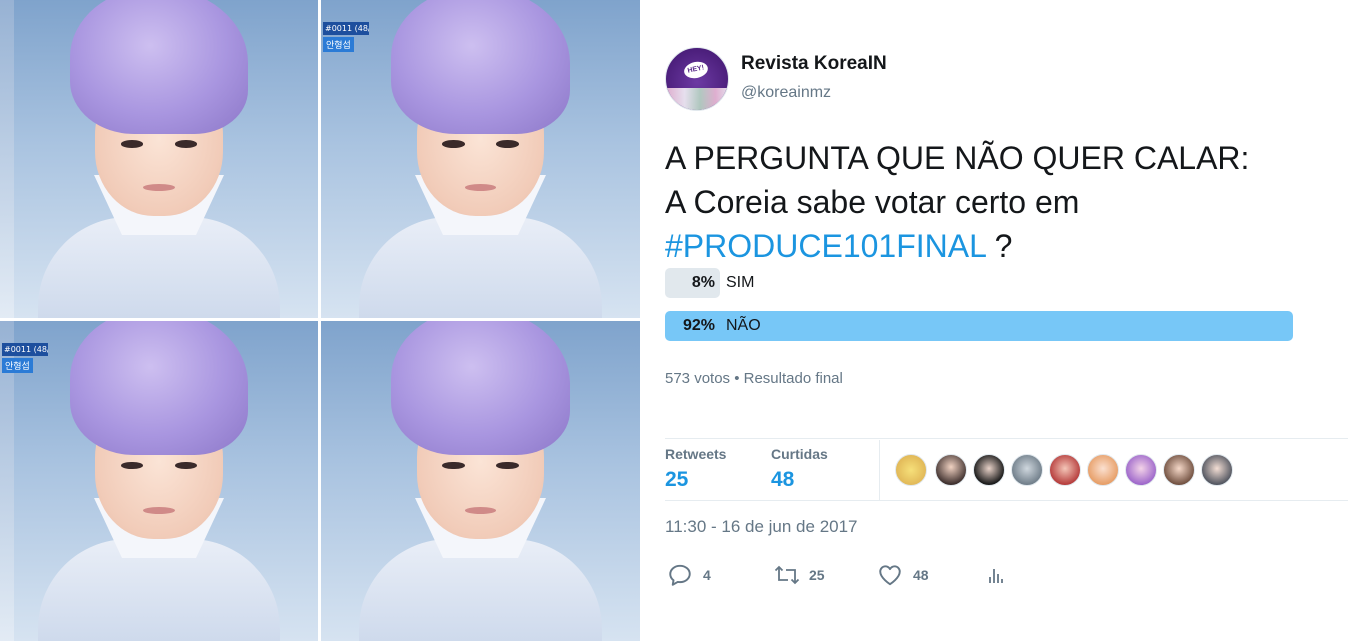 The image size is (1348, 641). I want to click on retweet-icon, so click(787, 575).